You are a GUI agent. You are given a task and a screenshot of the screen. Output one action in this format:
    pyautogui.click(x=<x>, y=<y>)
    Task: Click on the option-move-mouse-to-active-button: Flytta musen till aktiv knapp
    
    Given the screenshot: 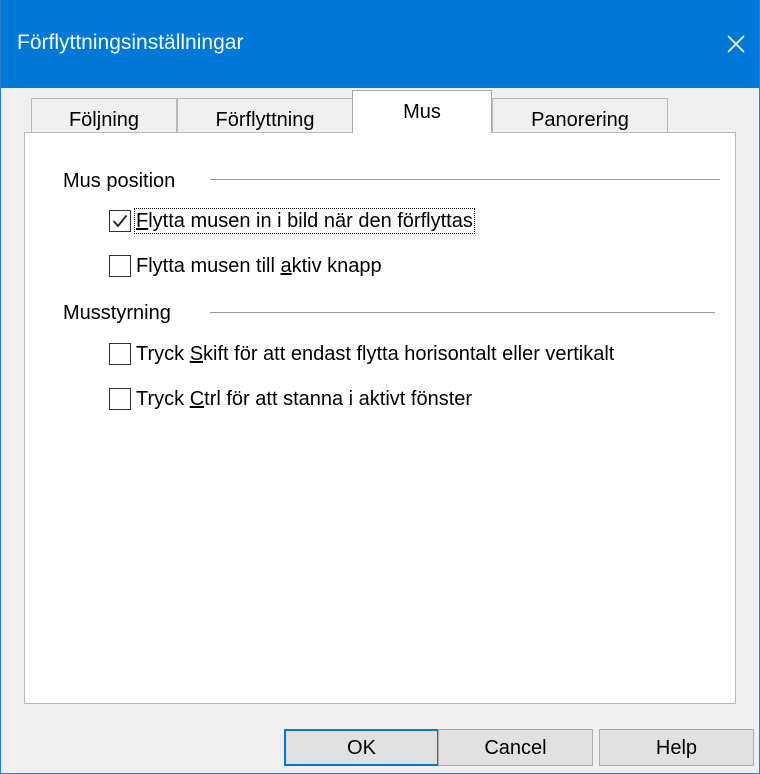 What is the action you would take?
    pyautogui.click(x=246, y=266)
    